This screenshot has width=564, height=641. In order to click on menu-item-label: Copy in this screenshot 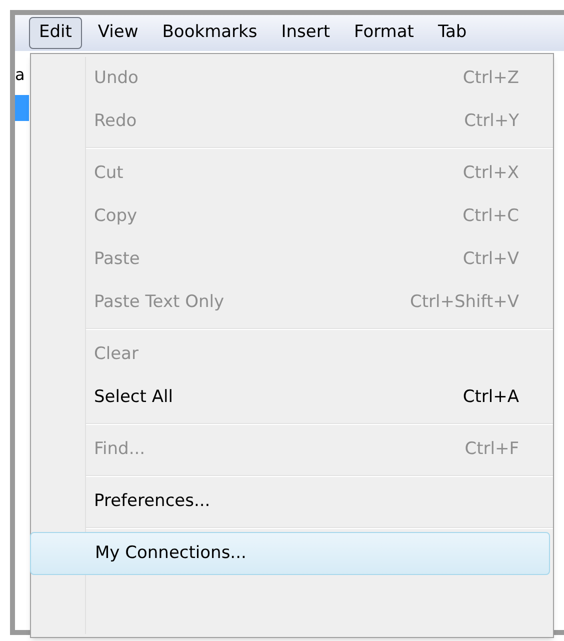, I will do `click(116, 216)`.